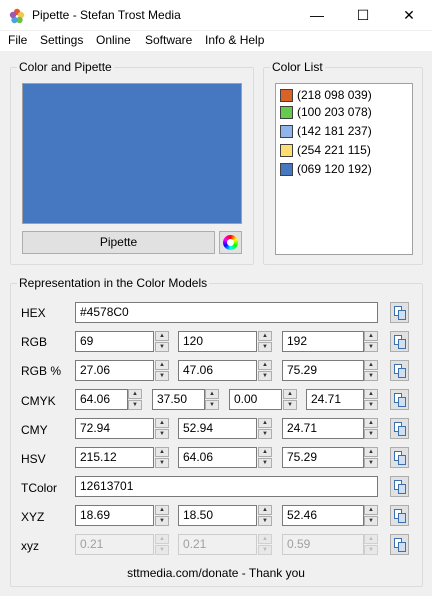 The image size is (432, 596). Describe the element at coordinates (226, 486) in the screenshot. I see `tcolor-field: 12613701` at that location.